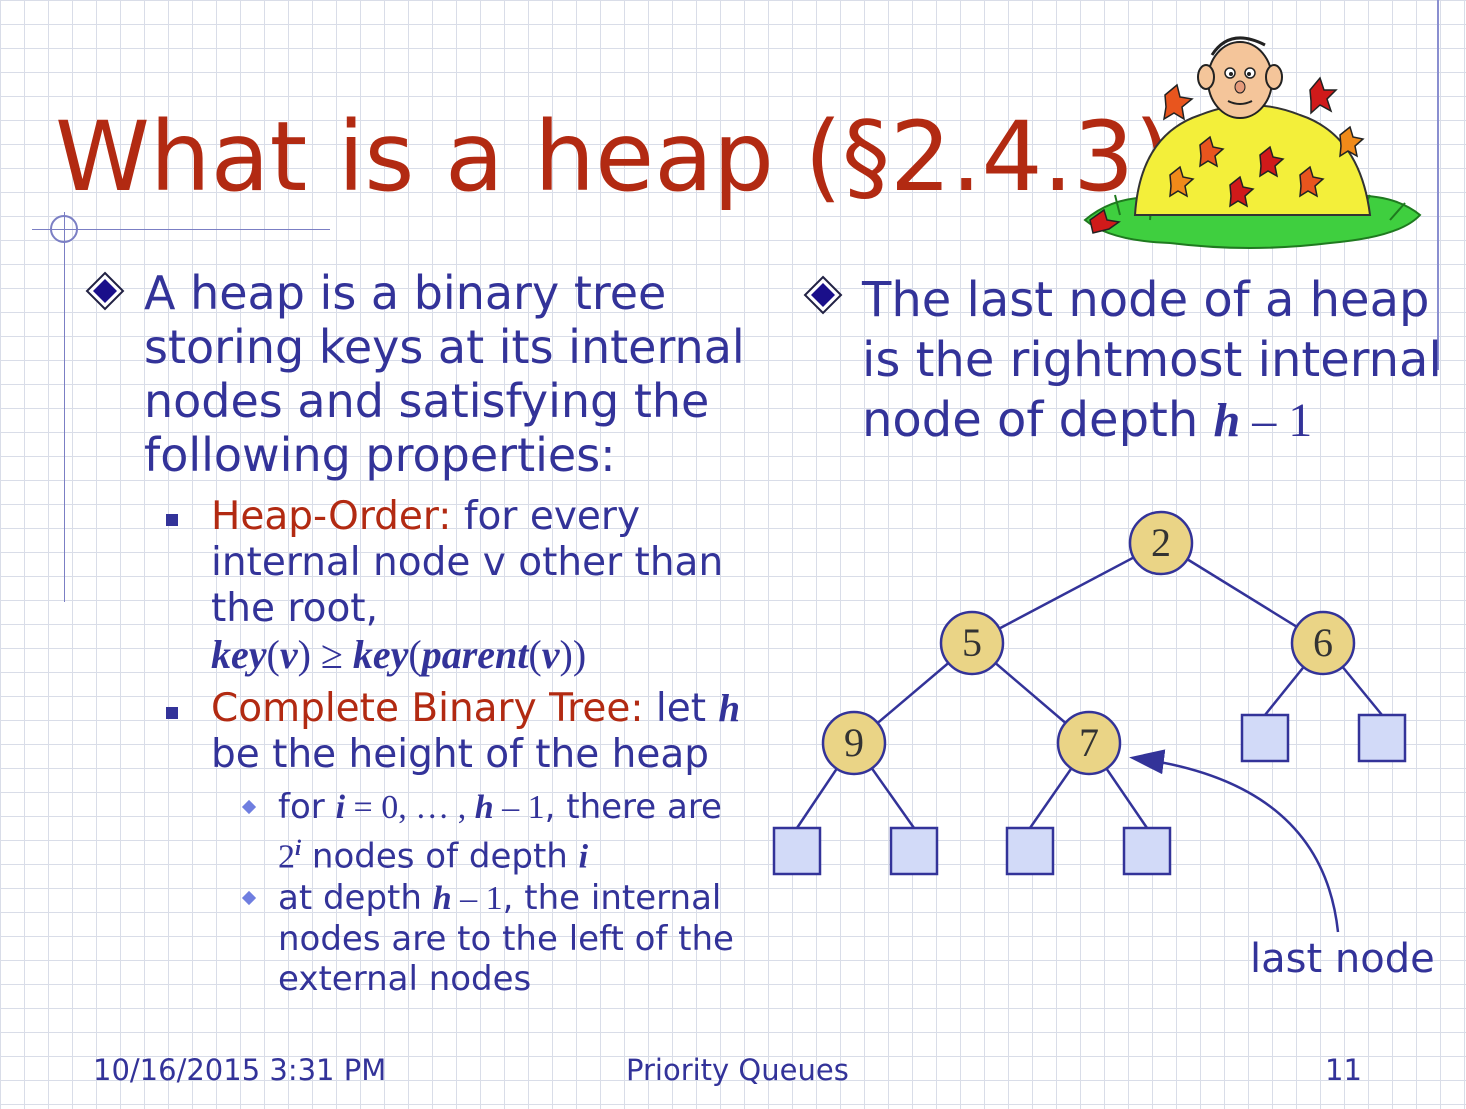  Describe the element at coordinates (467, 562) in the screenshot. I see `heap-order-line2: internal node v other than` at that location.